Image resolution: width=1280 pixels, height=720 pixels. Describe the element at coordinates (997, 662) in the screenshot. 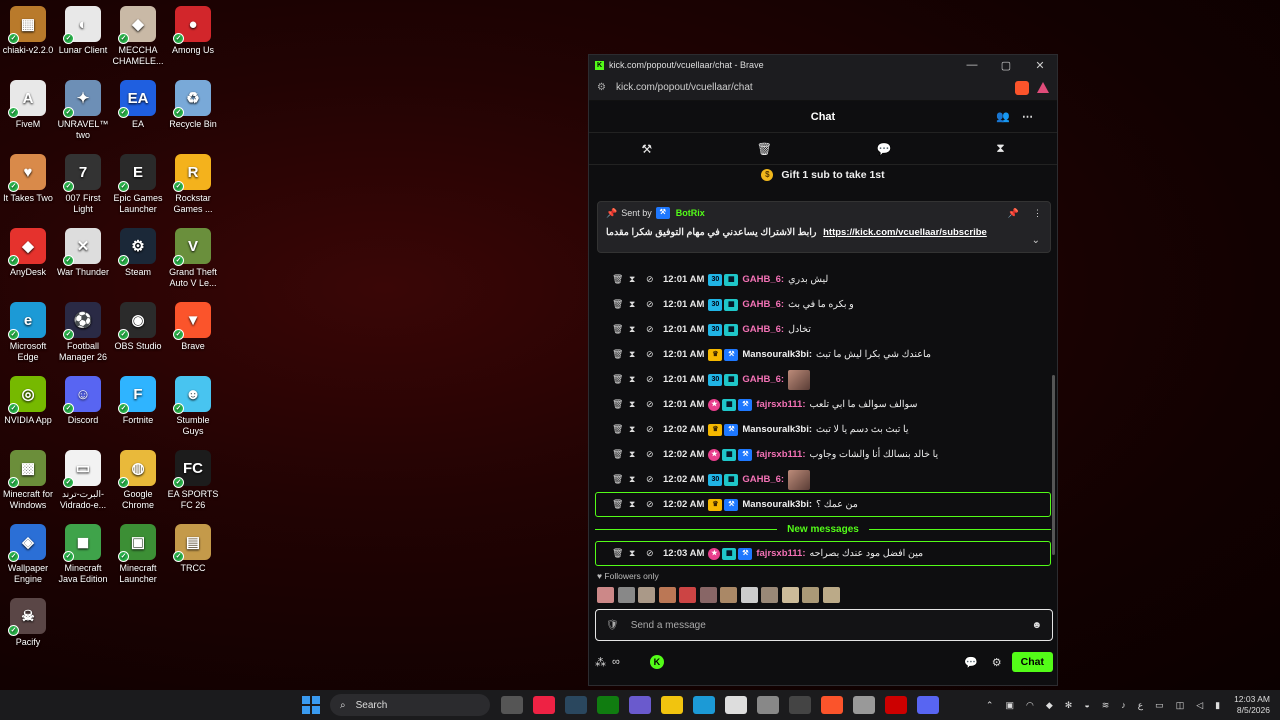

I see `settings-gear-icon: ⚙` at that location.